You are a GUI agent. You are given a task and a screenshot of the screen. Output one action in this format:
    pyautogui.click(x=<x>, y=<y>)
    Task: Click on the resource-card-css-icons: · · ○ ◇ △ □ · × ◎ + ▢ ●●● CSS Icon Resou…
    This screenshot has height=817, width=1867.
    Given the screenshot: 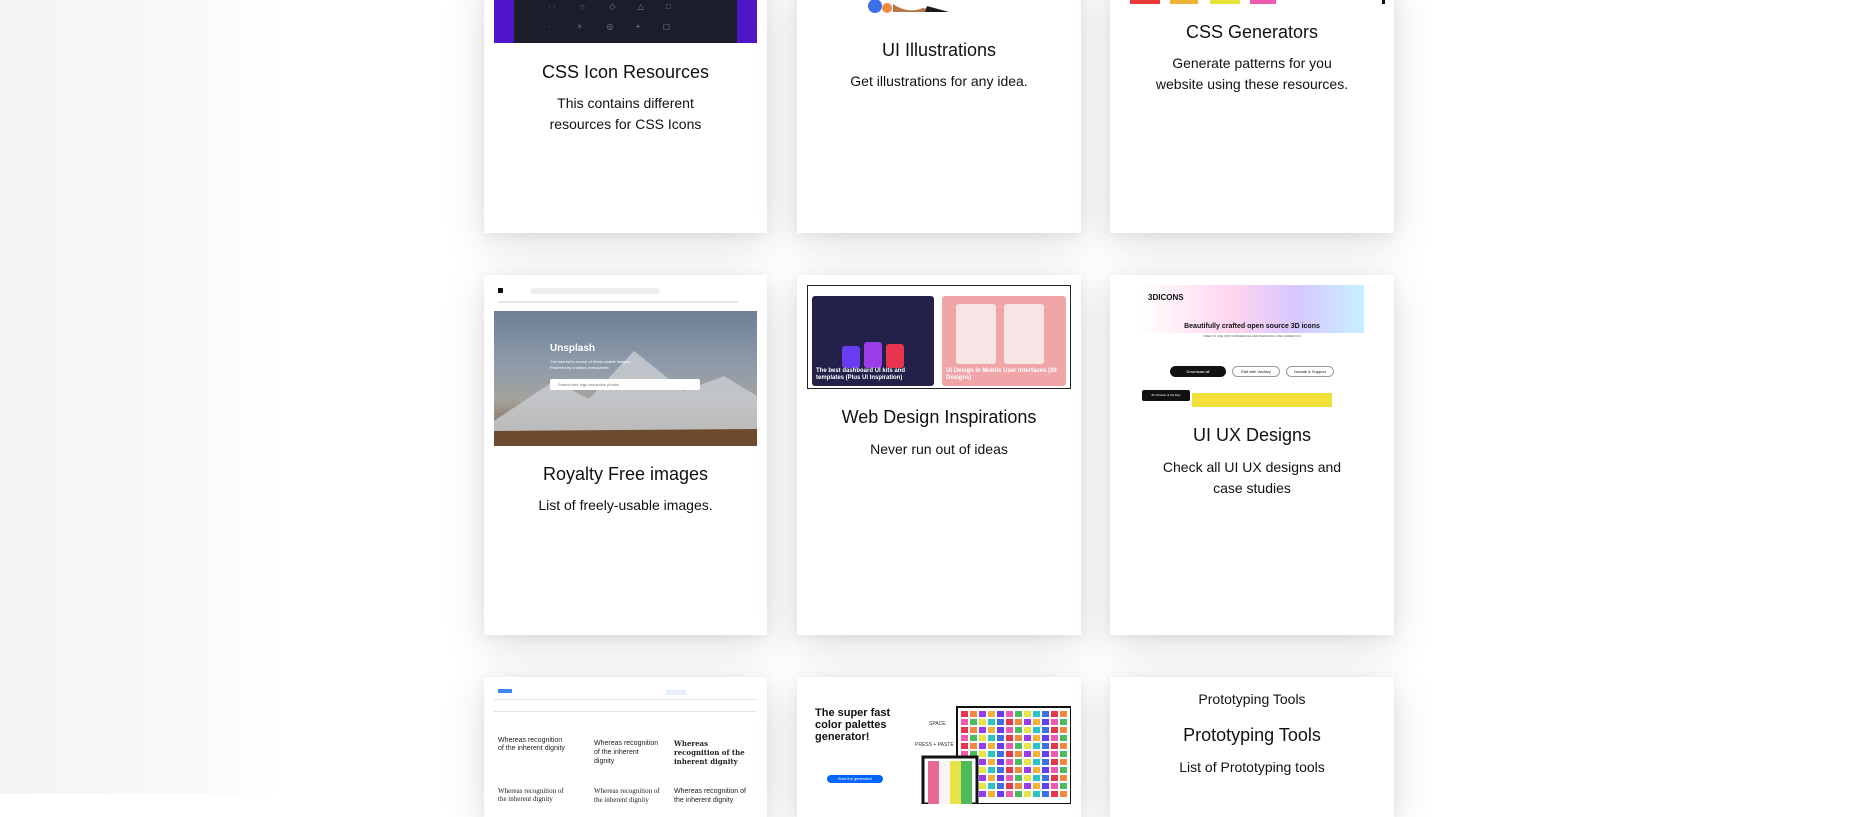 What is the action you would take?
    pyautogui.click(x=625, y=116)
    